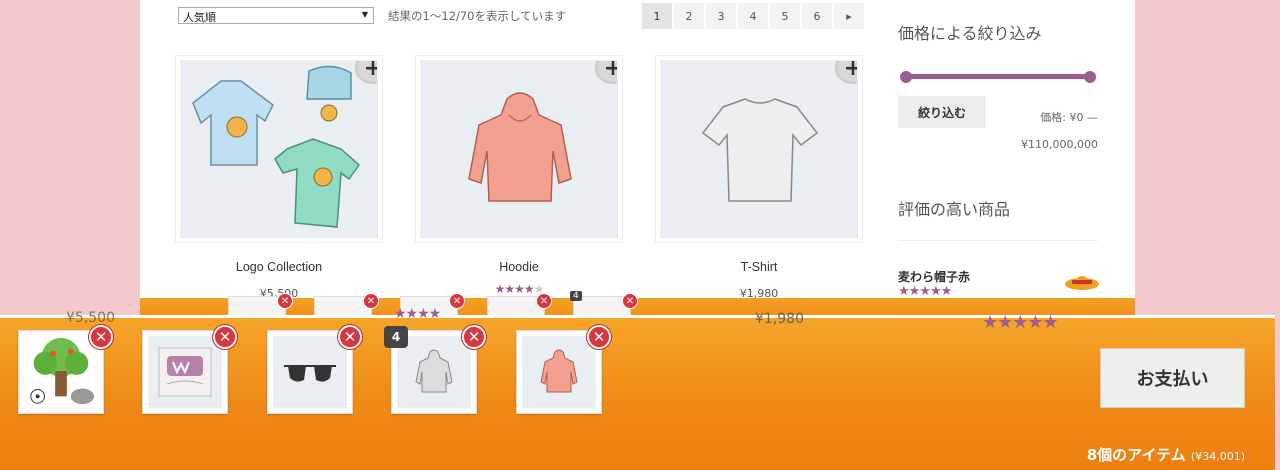 The image size is (1280, 470). Describe the element at coordinates (849, 16) in the screenshot. I see `next-page-button: ▸` at that location.